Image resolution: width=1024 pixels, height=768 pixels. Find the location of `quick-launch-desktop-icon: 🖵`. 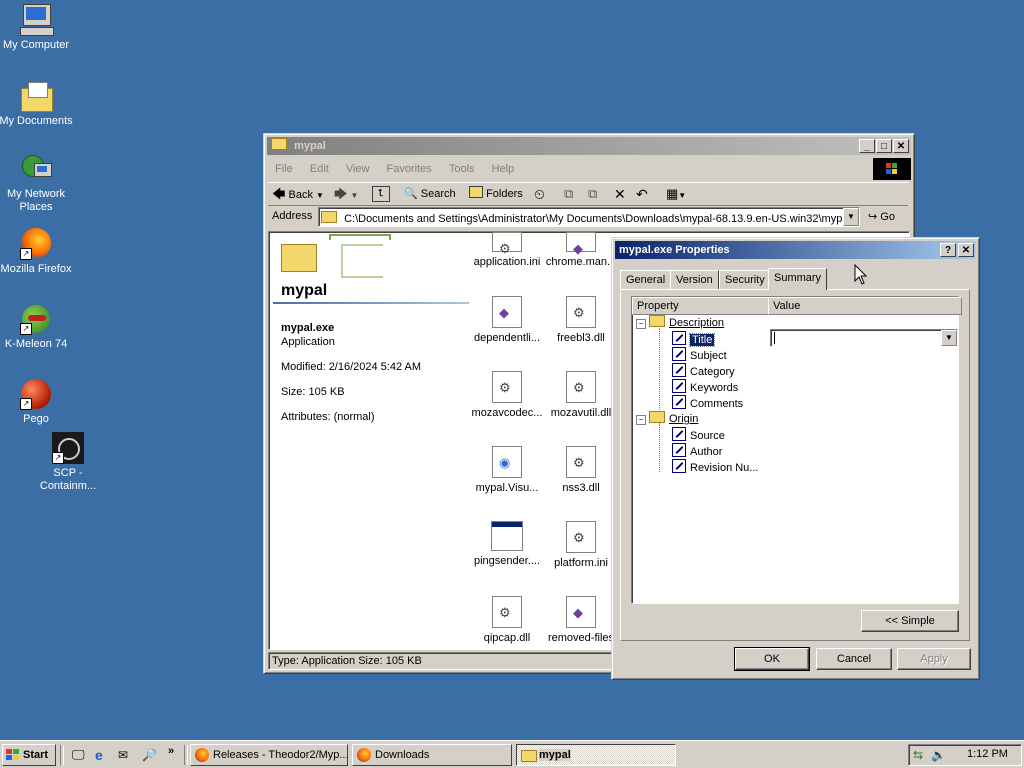

quick-launch-desktop-icon: 🖵 is located at coordinates (80, 755).